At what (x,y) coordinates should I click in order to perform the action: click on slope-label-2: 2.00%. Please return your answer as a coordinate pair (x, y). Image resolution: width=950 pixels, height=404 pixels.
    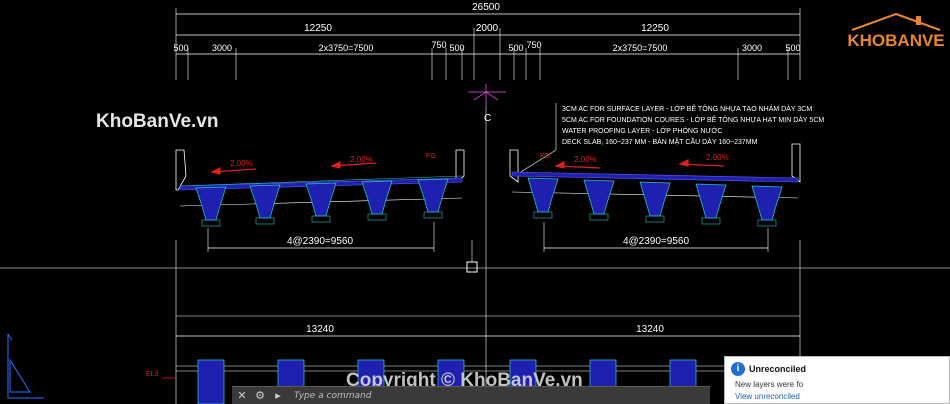
    Looking at the image, I should click on (585, 159).